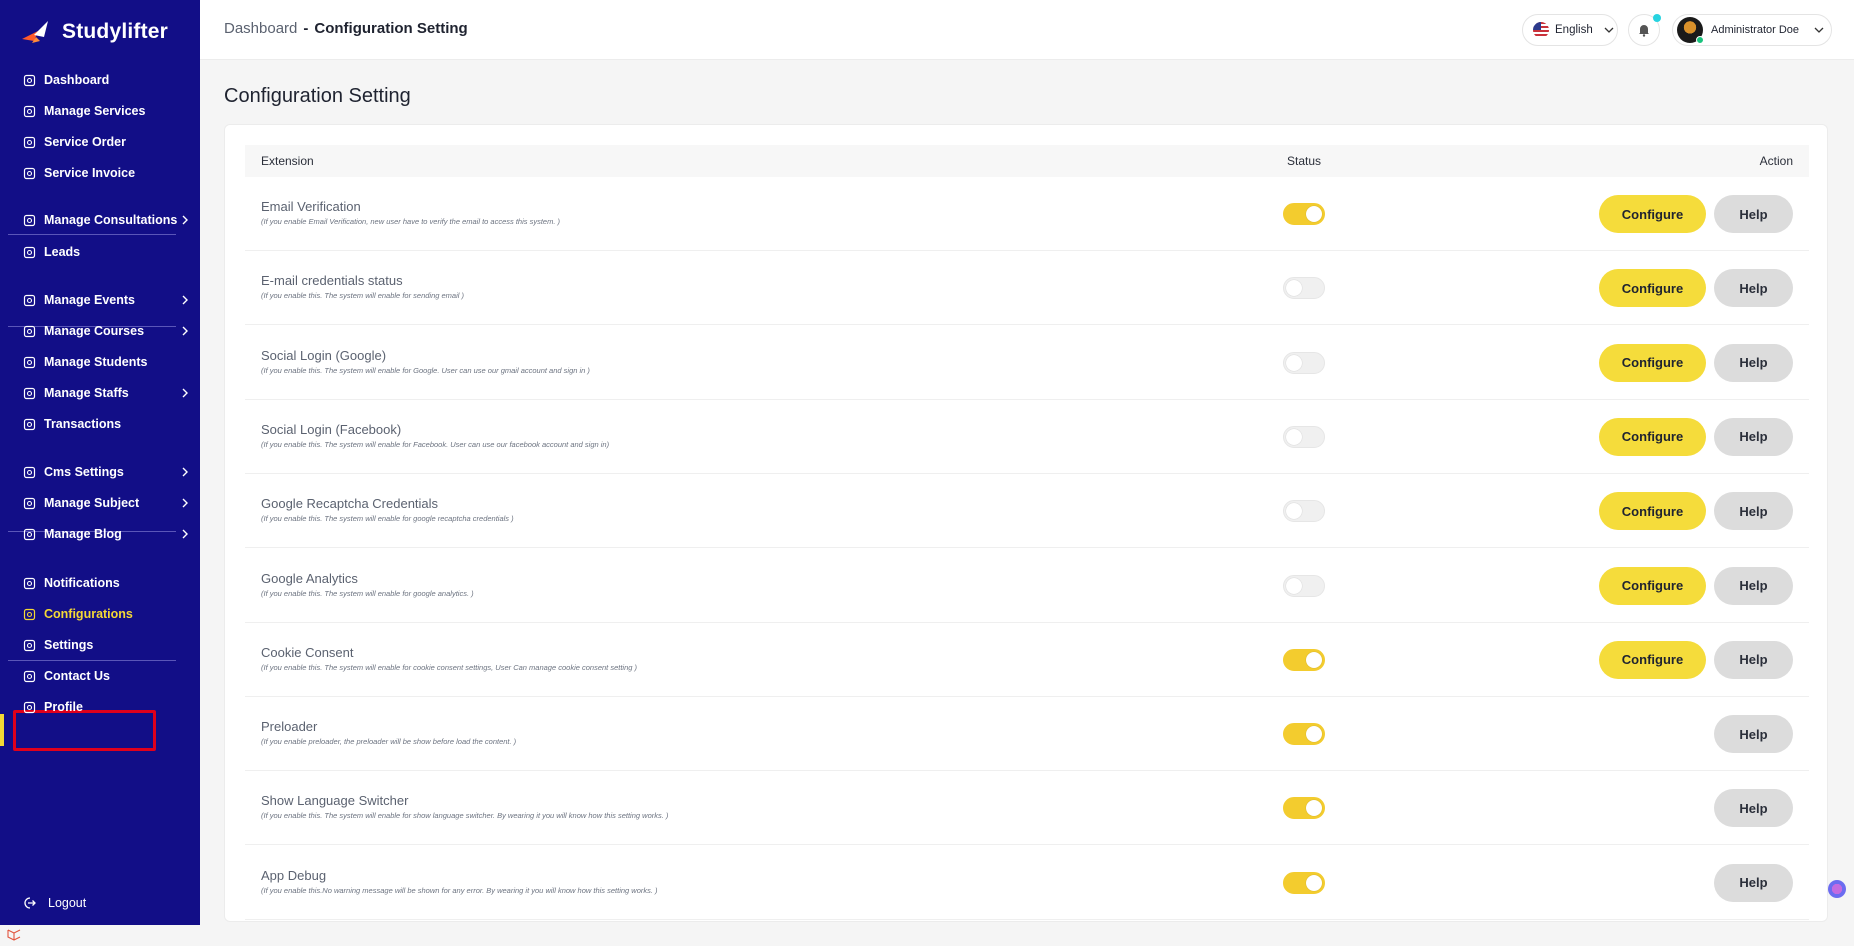 The image size is (1854, 946). I want to click on sidebar-item-label: Manage Events, so click(90, 300).